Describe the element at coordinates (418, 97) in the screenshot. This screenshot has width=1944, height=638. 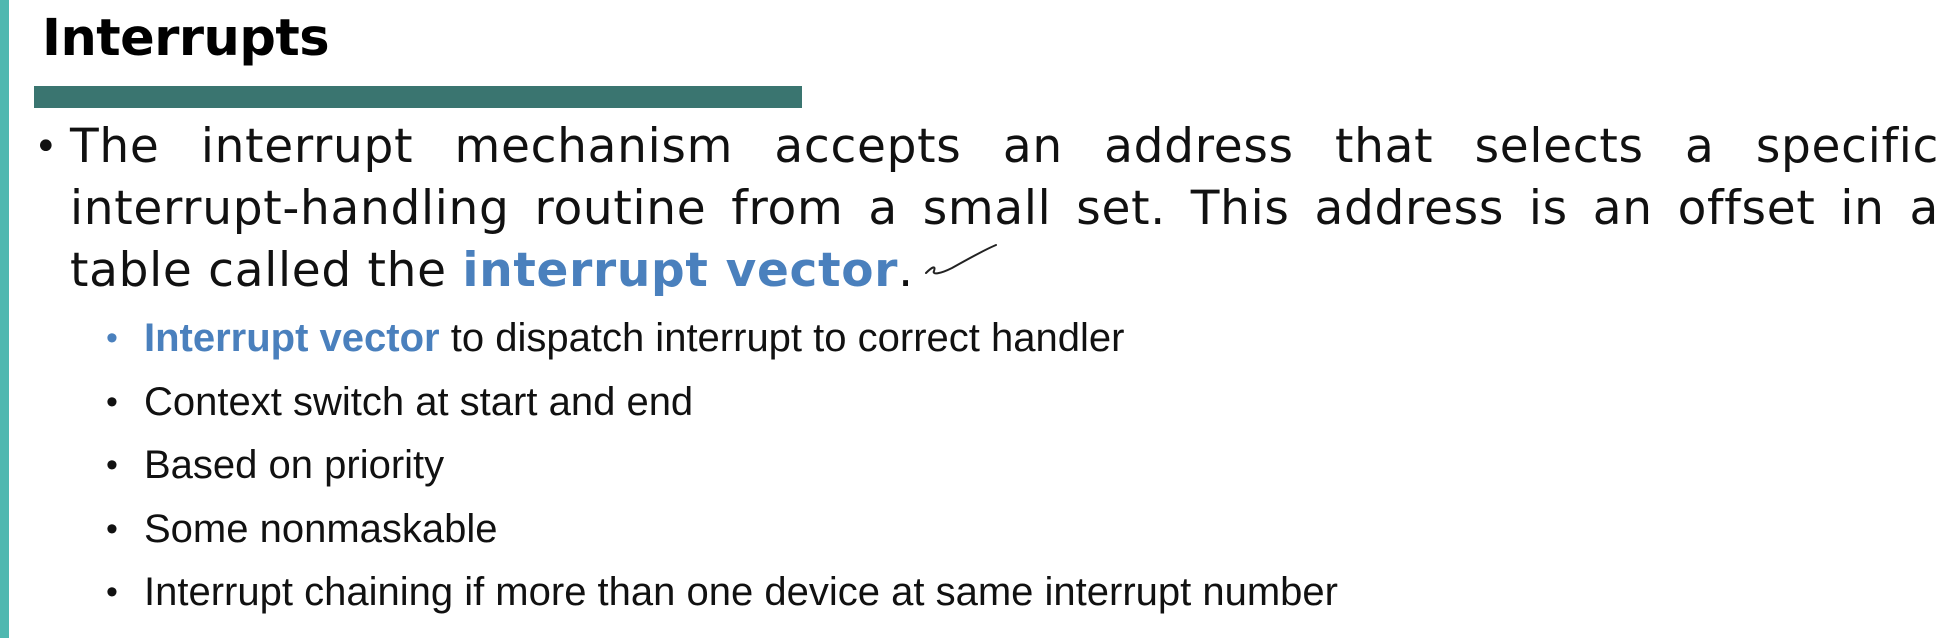
I see `title-underline-bar` at that location.